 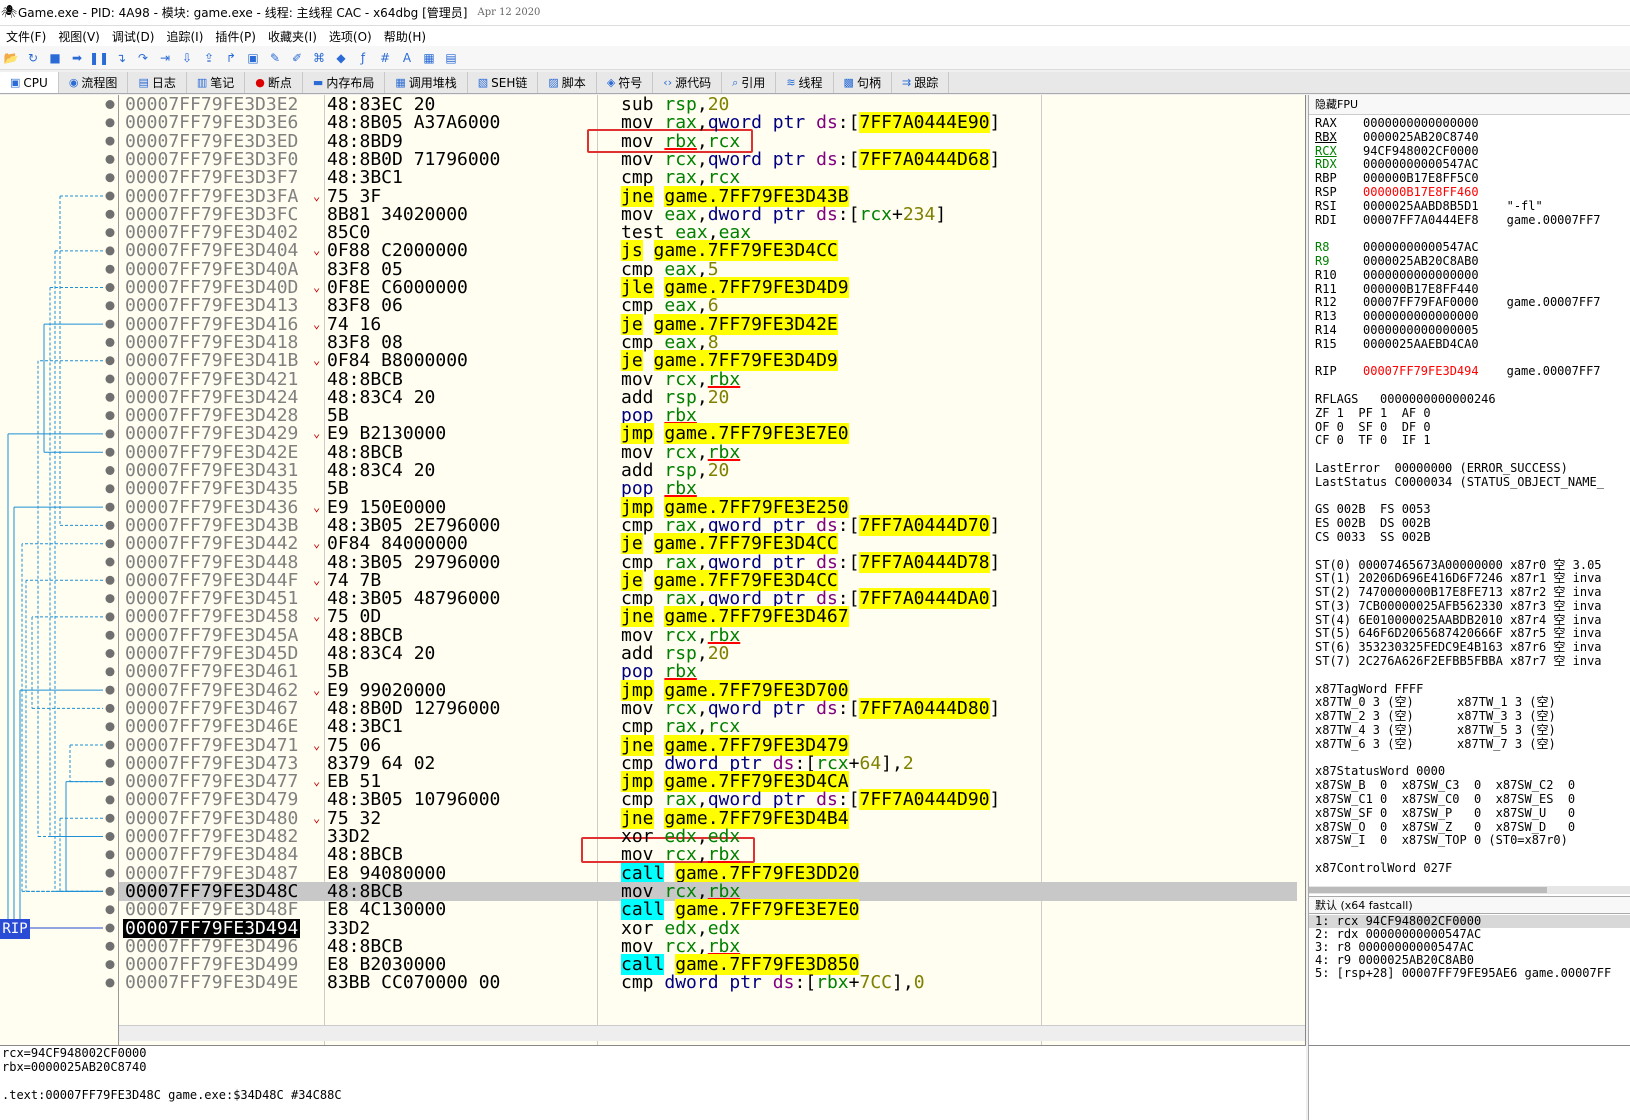 What do you see at coordinates (11, 58) in the screenshot?
I see `open-icon: 📂` at bounding box center [11, 58].